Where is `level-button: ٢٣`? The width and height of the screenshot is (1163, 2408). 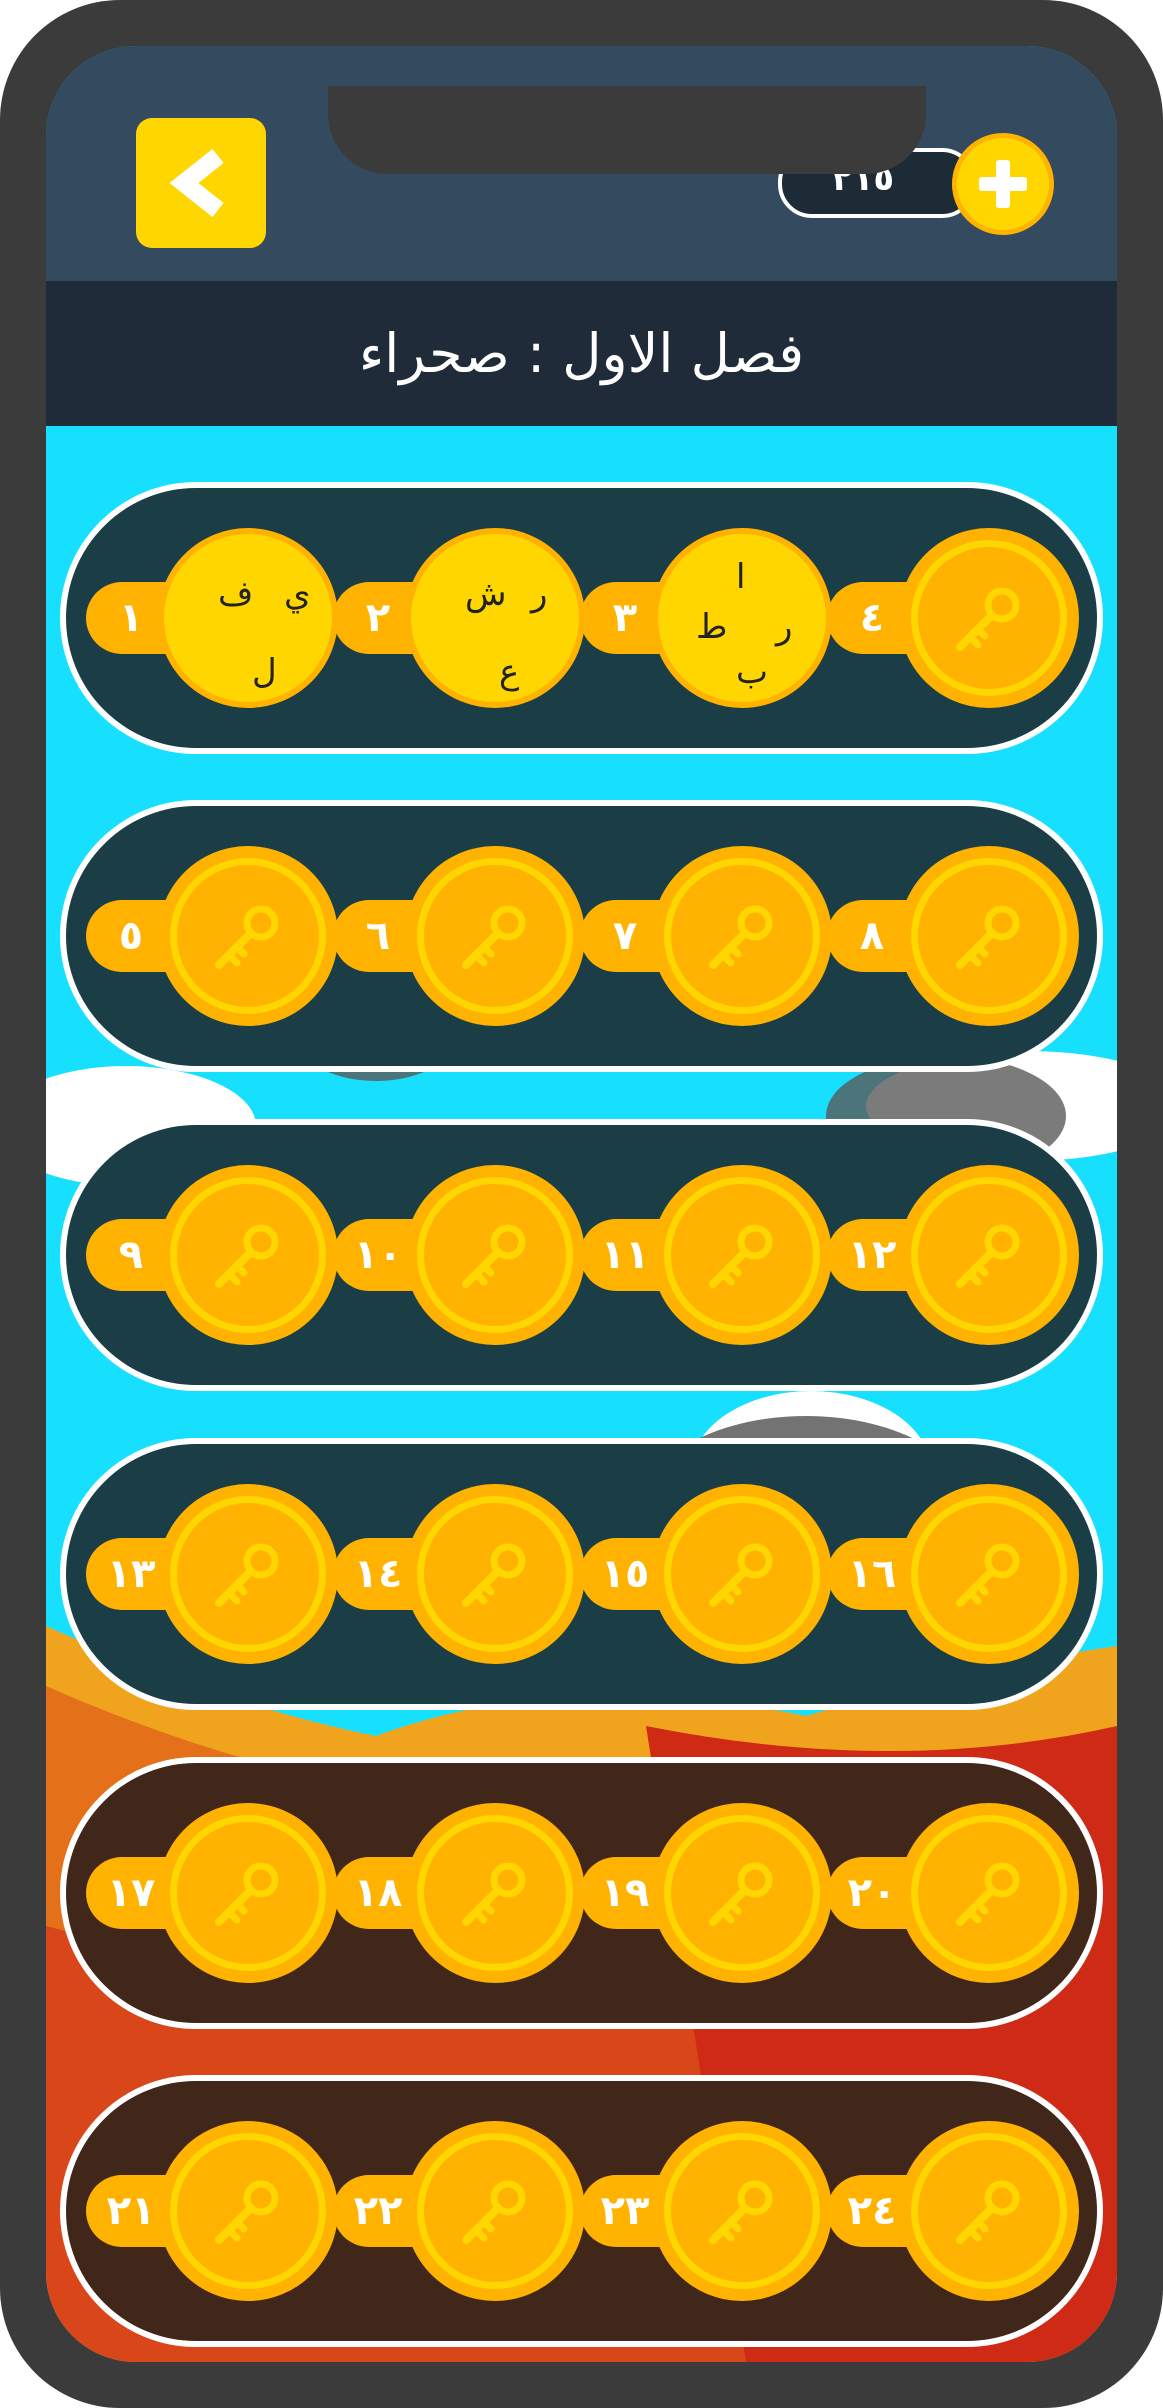
level-button: ٢٣ is located at coordinates (710, 2211).